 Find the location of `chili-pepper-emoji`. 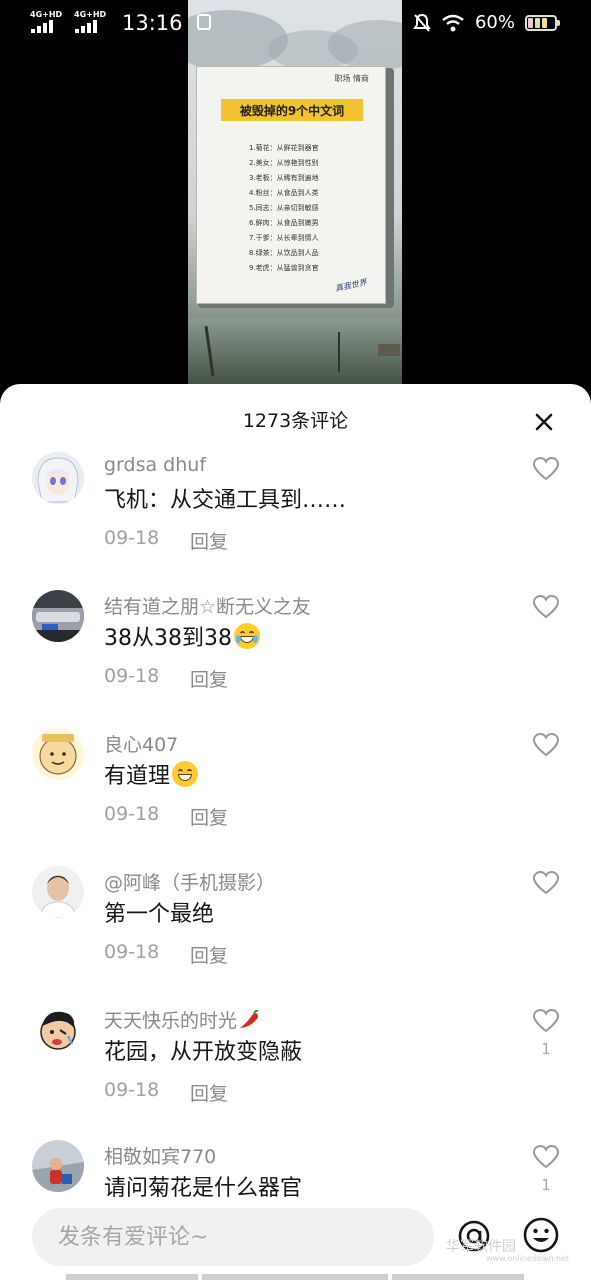

chili-pepper-emoji is located at coordinates (249, 1018).